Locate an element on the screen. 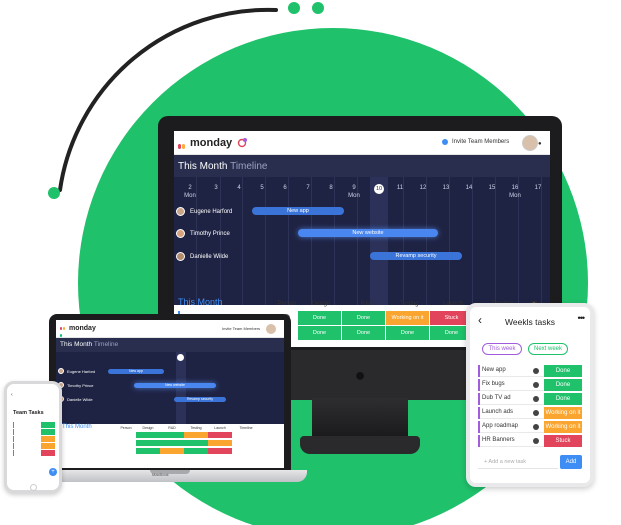 The height and width of the screenshot is (525, 621). status-cell: Working on it is located at coordinates (408, 318).